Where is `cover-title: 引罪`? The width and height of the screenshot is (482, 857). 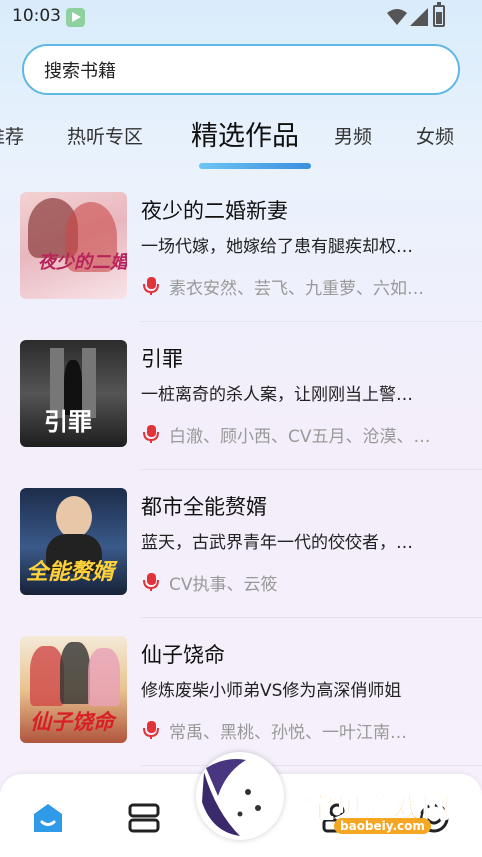
cover-title: 引罪 is located at coordinates (68, 422).